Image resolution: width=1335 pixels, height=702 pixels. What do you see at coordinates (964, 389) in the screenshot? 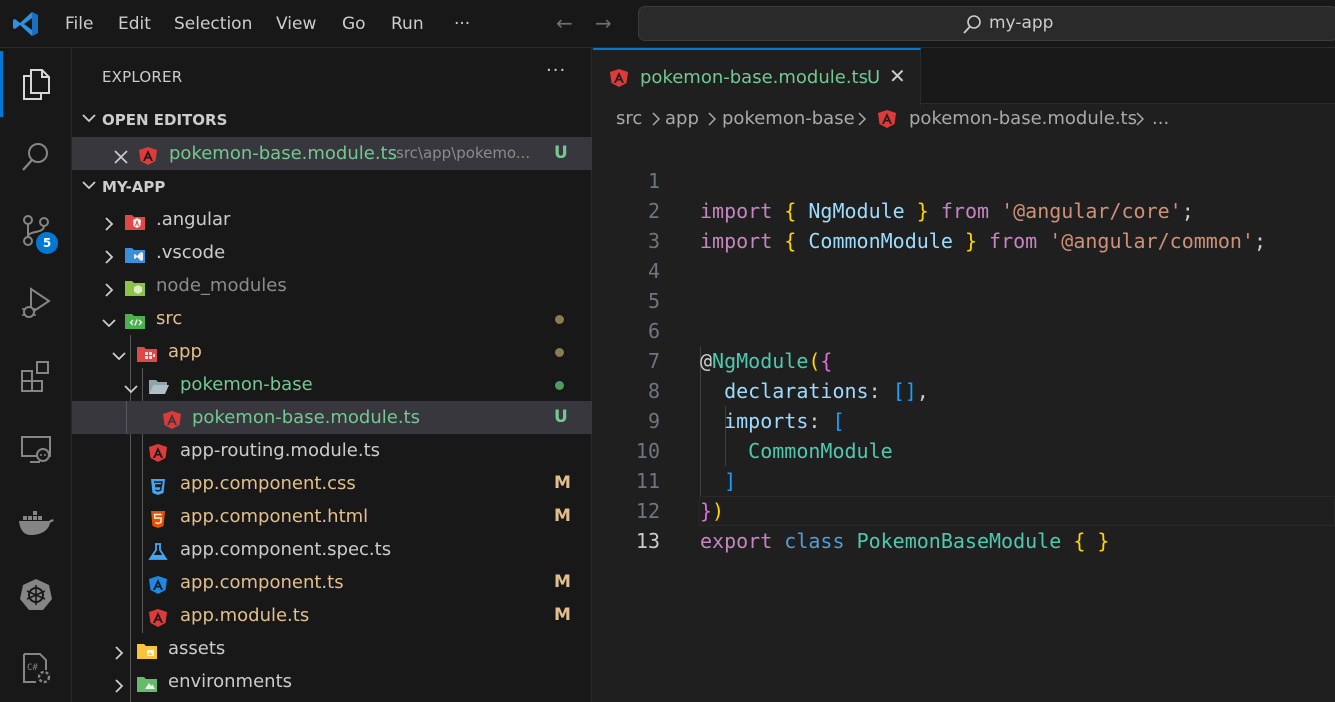
I see `code-line: 8 imports: [` at bounding box center [964, 389].